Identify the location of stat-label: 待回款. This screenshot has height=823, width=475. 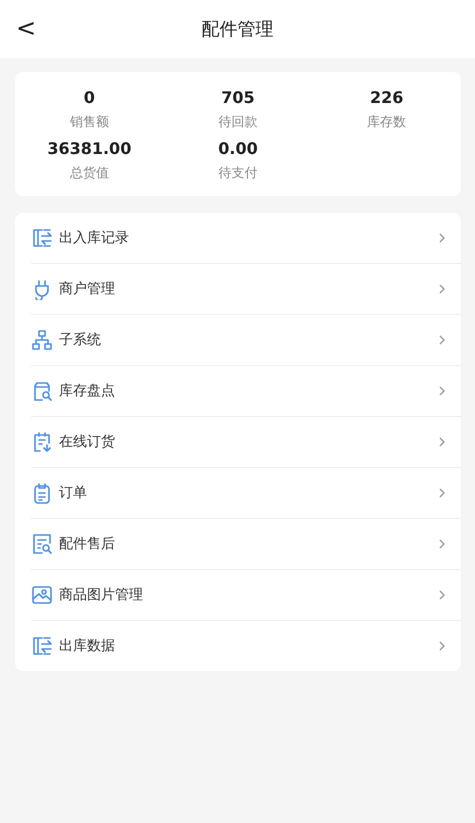
(238, 122).